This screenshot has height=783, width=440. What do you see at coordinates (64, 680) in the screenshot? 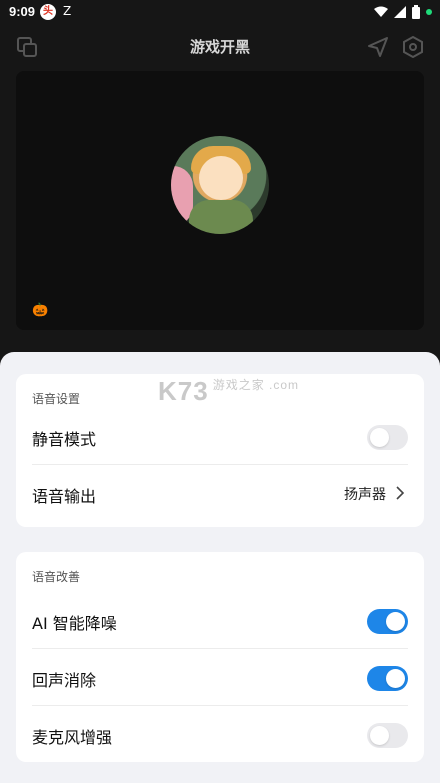
I see `echo-cancellation-label: 回声消除` at bounding box center [64, 680].